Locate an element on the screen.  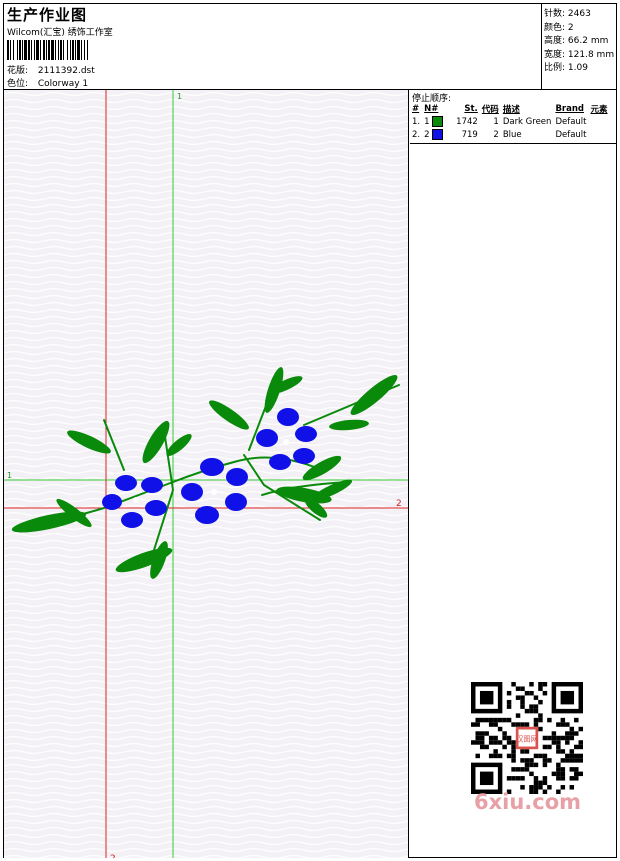
stop-sequence-panel: 停止顺序: # N# St. 代码 描述 Brand 元素 1. 1 1742 is located at coordinates (513, 117).